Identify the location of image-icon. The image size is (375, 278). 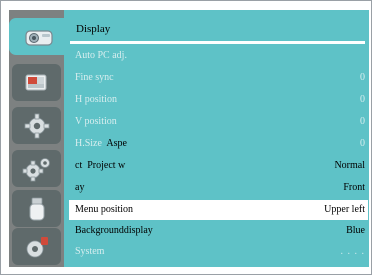
(35, 82).